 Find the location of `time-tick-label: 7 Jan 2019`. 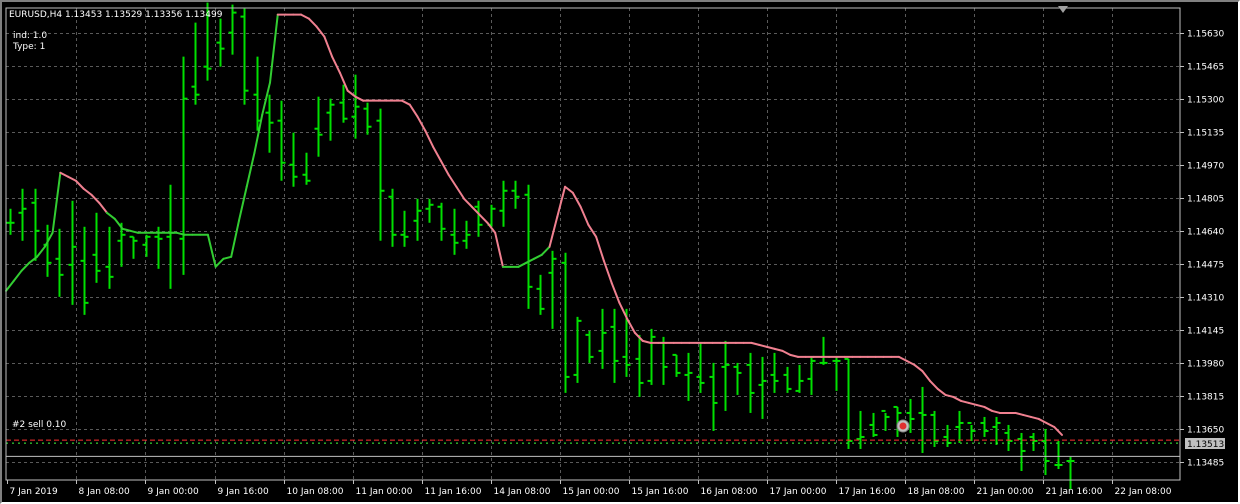

time-tick-label: 7 Jan 2019 is located at coordinates (34, 492).